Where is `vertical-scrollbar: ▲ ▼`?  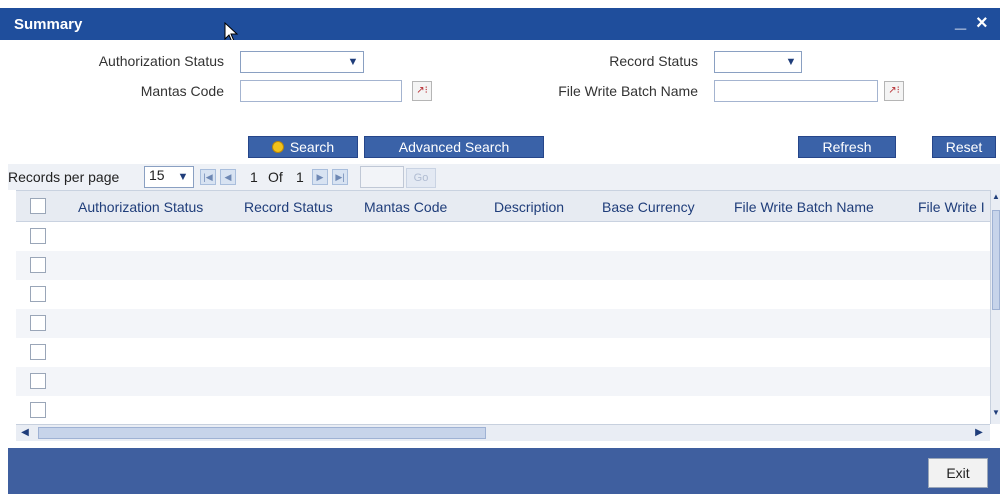
vertical-scrollbar: ▲ ▼ is located at coordinates (995, 307).